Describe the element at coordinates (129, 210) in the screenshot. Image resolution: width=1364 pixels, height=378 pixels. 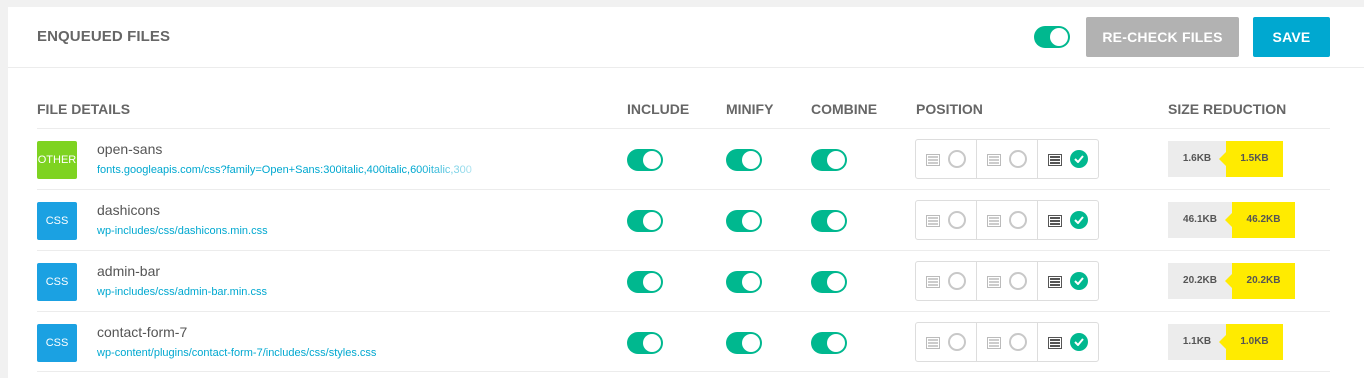
I see `file-name: dashicons` at that location.